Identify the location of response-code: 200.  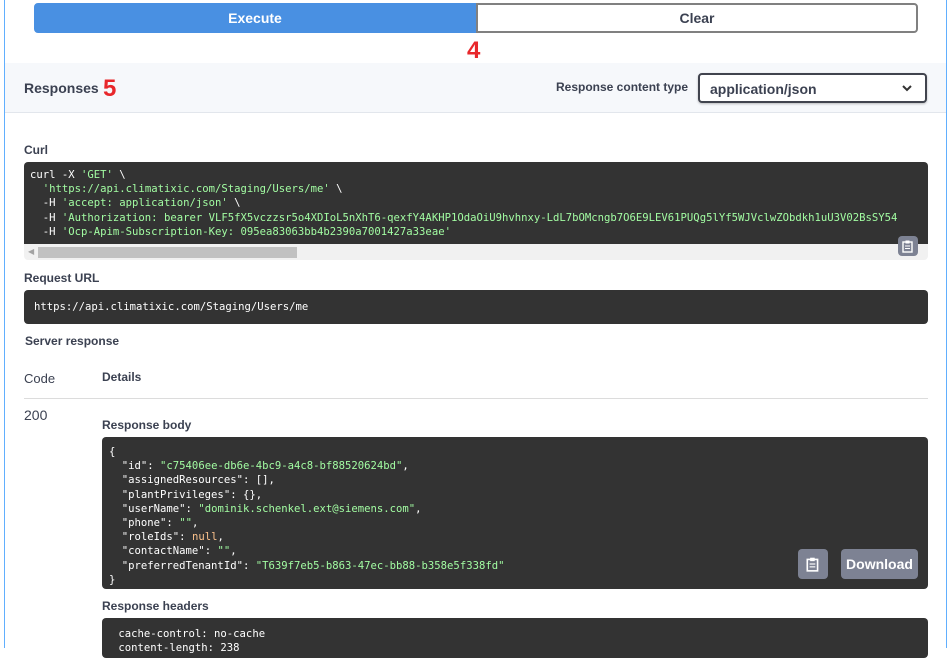
(36, 415).